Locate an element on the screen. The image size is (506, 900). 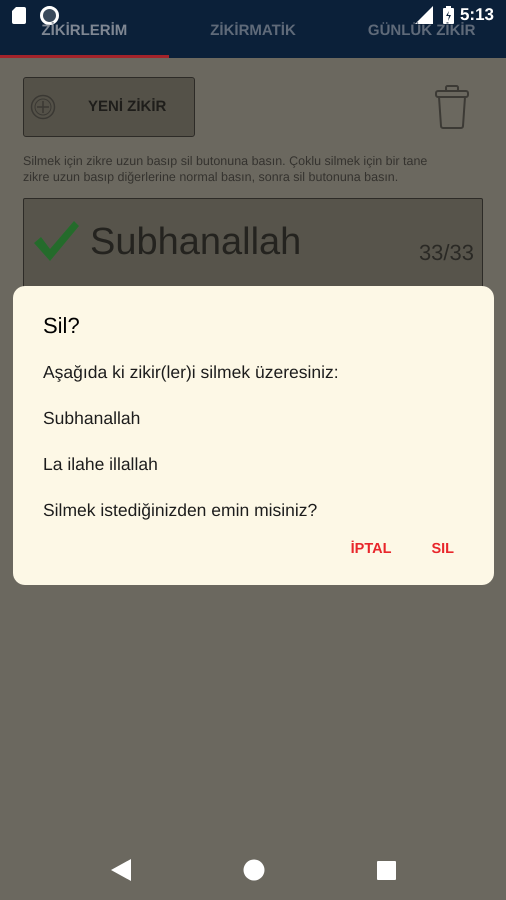
back-icon is located at coordinates (120, 870).